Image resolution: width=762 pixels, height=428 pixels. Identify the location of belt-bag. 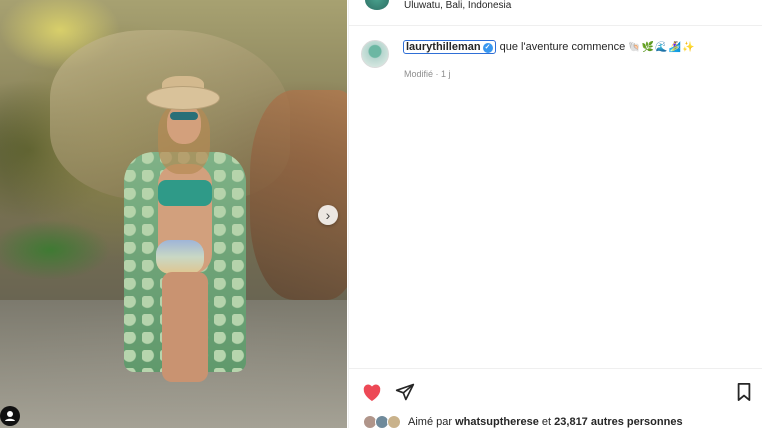
(180, 257).